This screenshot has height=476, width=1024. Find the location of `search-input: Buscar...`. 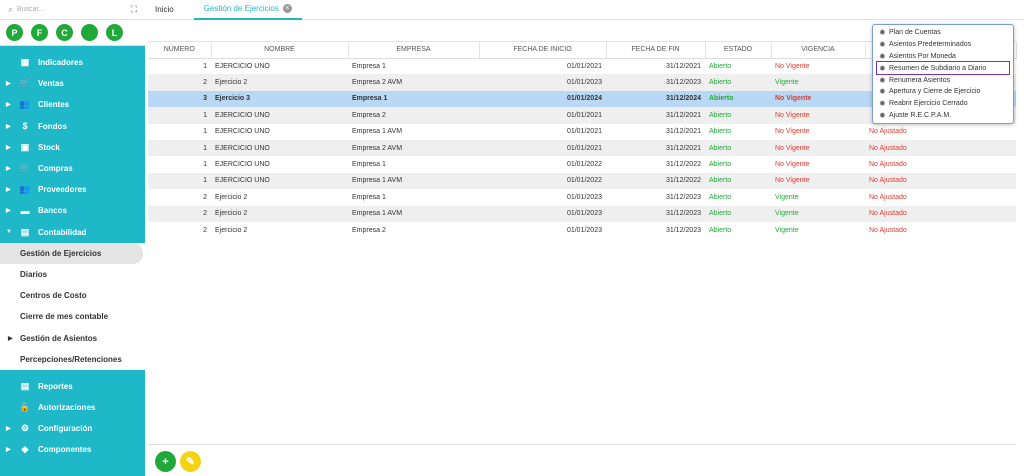

search-input: Buscar... is located at coordinates (74, 9).